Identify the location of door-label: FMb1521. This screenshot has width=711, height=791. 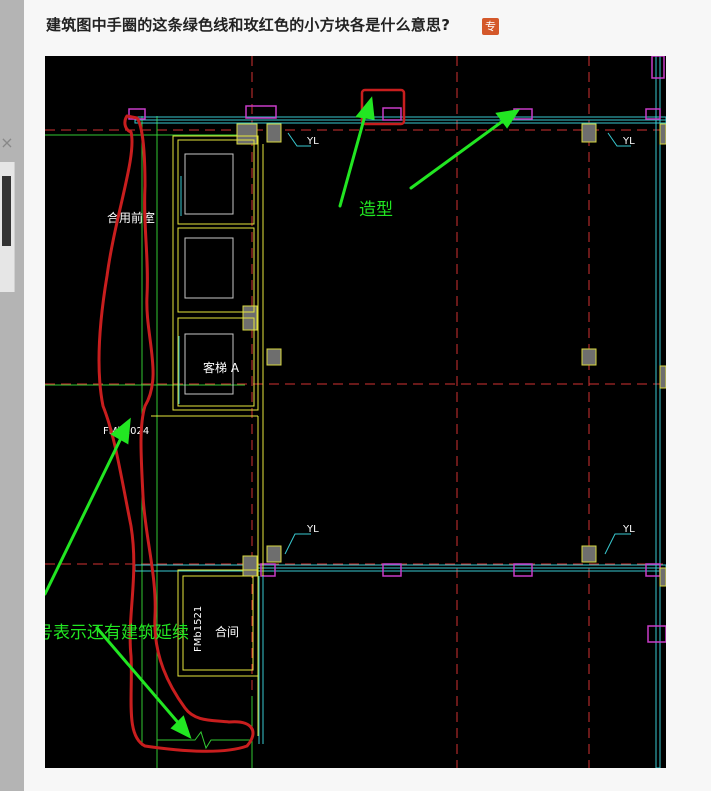
(198, 629).